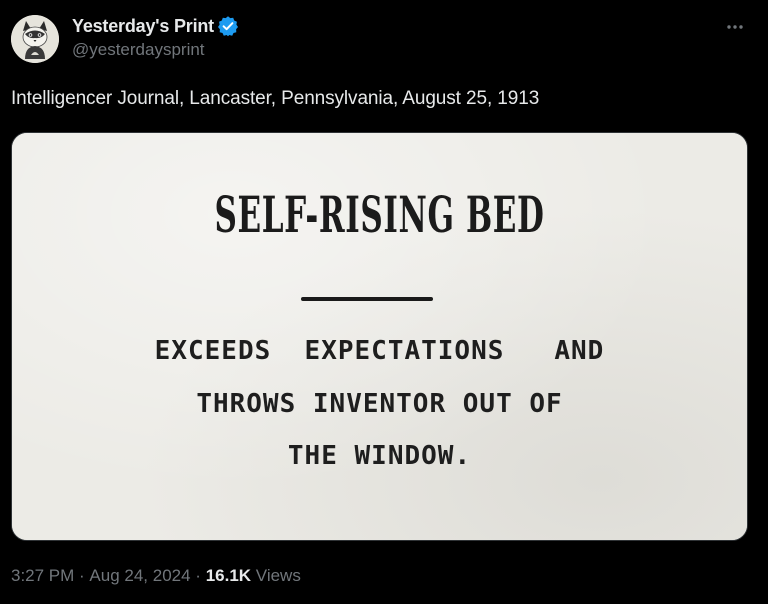 The height and width of the screenshot is (604, 768). I want to click on display-name-row: Yesterday's Print, so click(155, 26).